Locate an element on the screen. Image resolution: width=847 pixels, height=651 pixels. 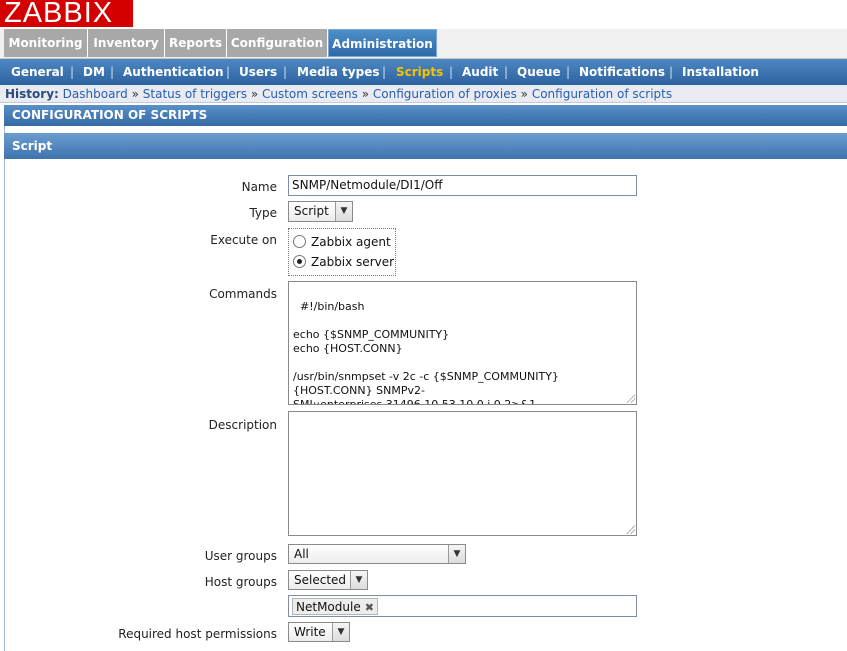
radio-label: Zabbix server is located at coordinates (353, 262).